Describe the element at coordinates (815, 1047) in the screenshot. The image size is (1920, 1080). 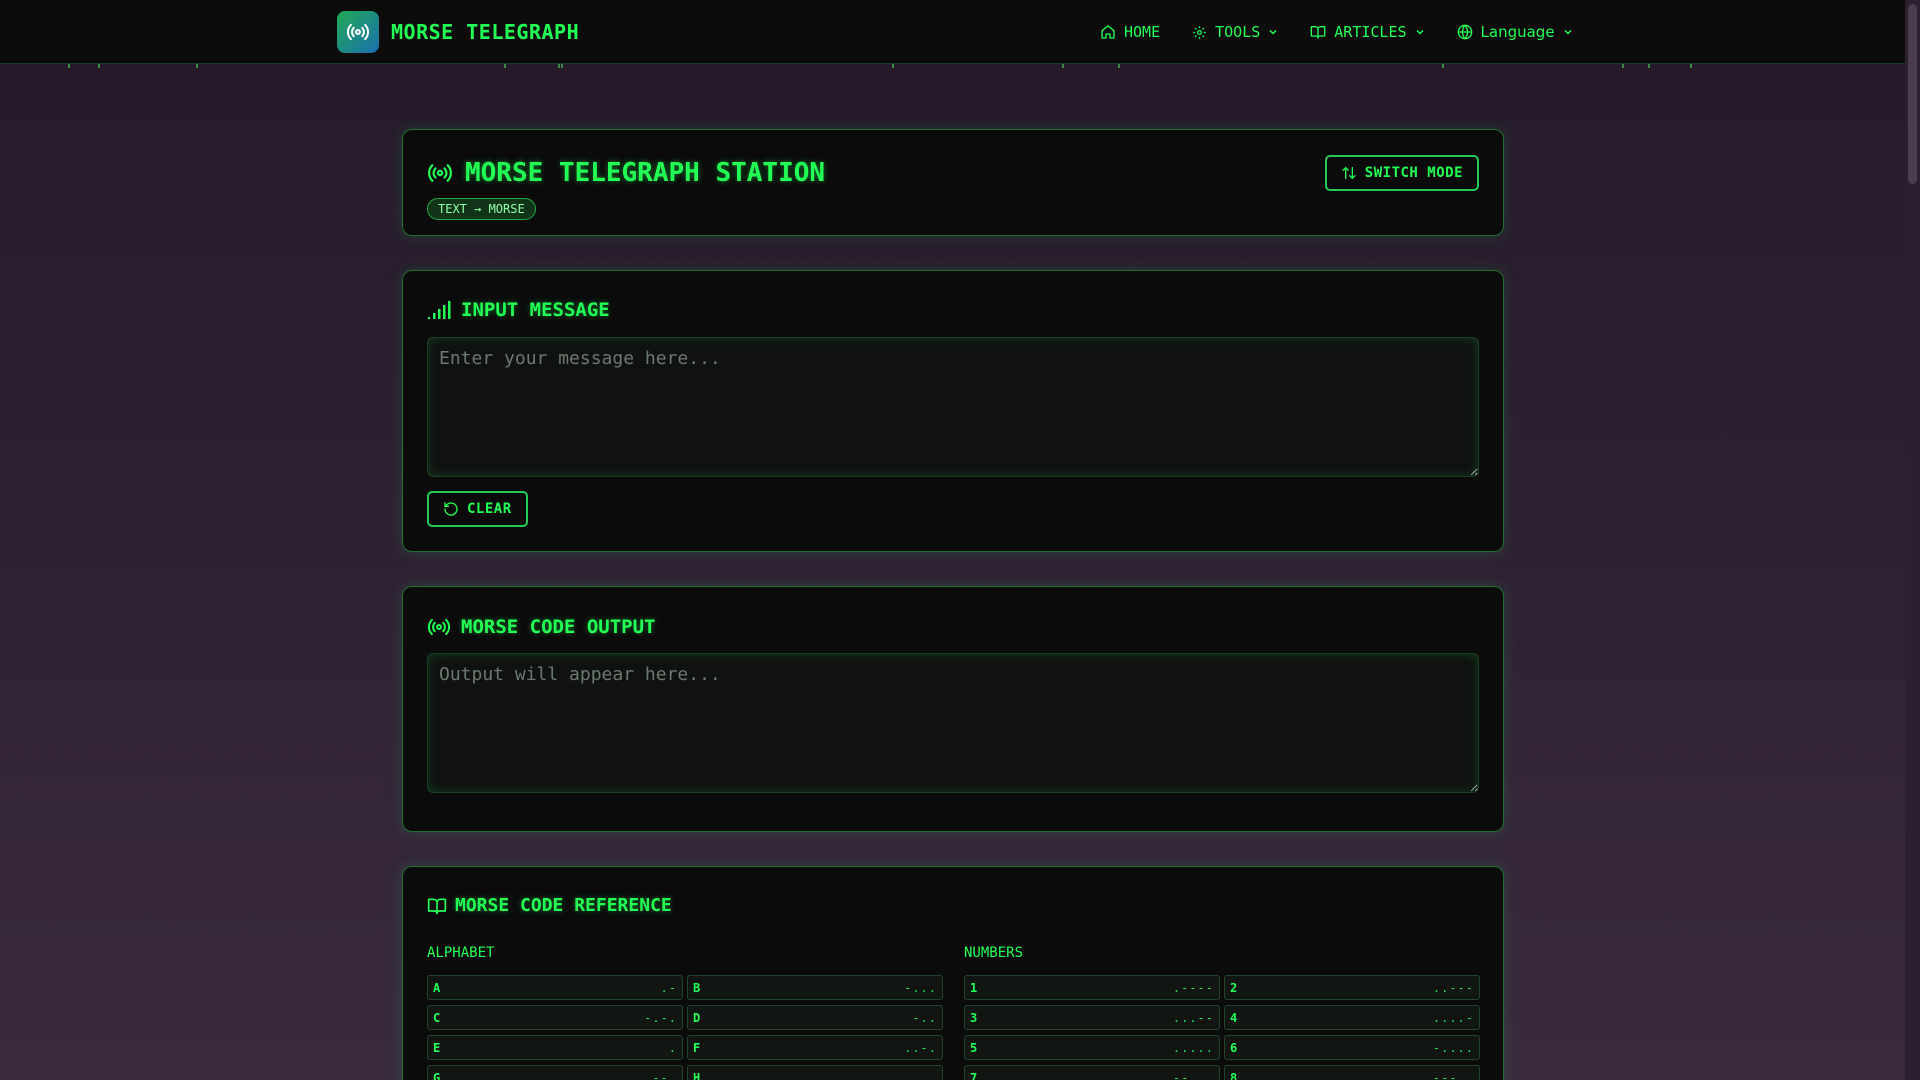
I see `ref-cell: F ..-.` at that location.